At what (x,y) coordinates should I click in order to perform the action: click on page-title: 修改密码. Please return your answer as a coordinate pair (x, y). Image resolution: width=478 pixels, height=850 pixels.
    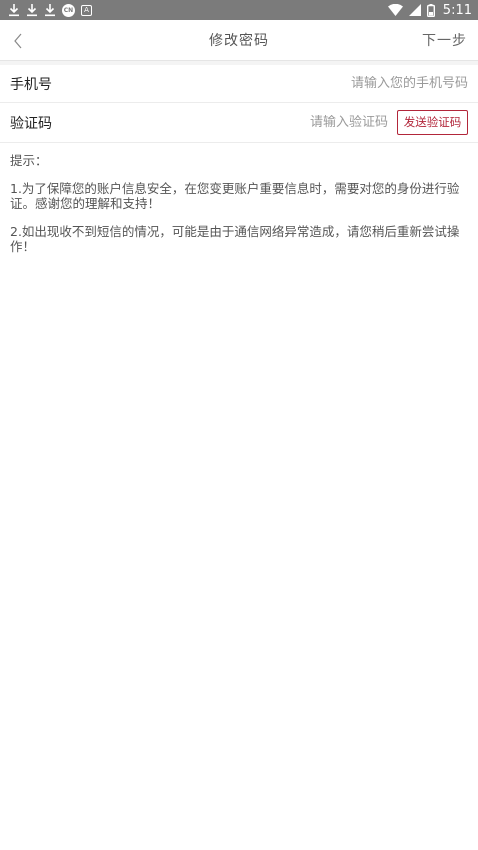
    Looking at the image, I should click on (239, 41).